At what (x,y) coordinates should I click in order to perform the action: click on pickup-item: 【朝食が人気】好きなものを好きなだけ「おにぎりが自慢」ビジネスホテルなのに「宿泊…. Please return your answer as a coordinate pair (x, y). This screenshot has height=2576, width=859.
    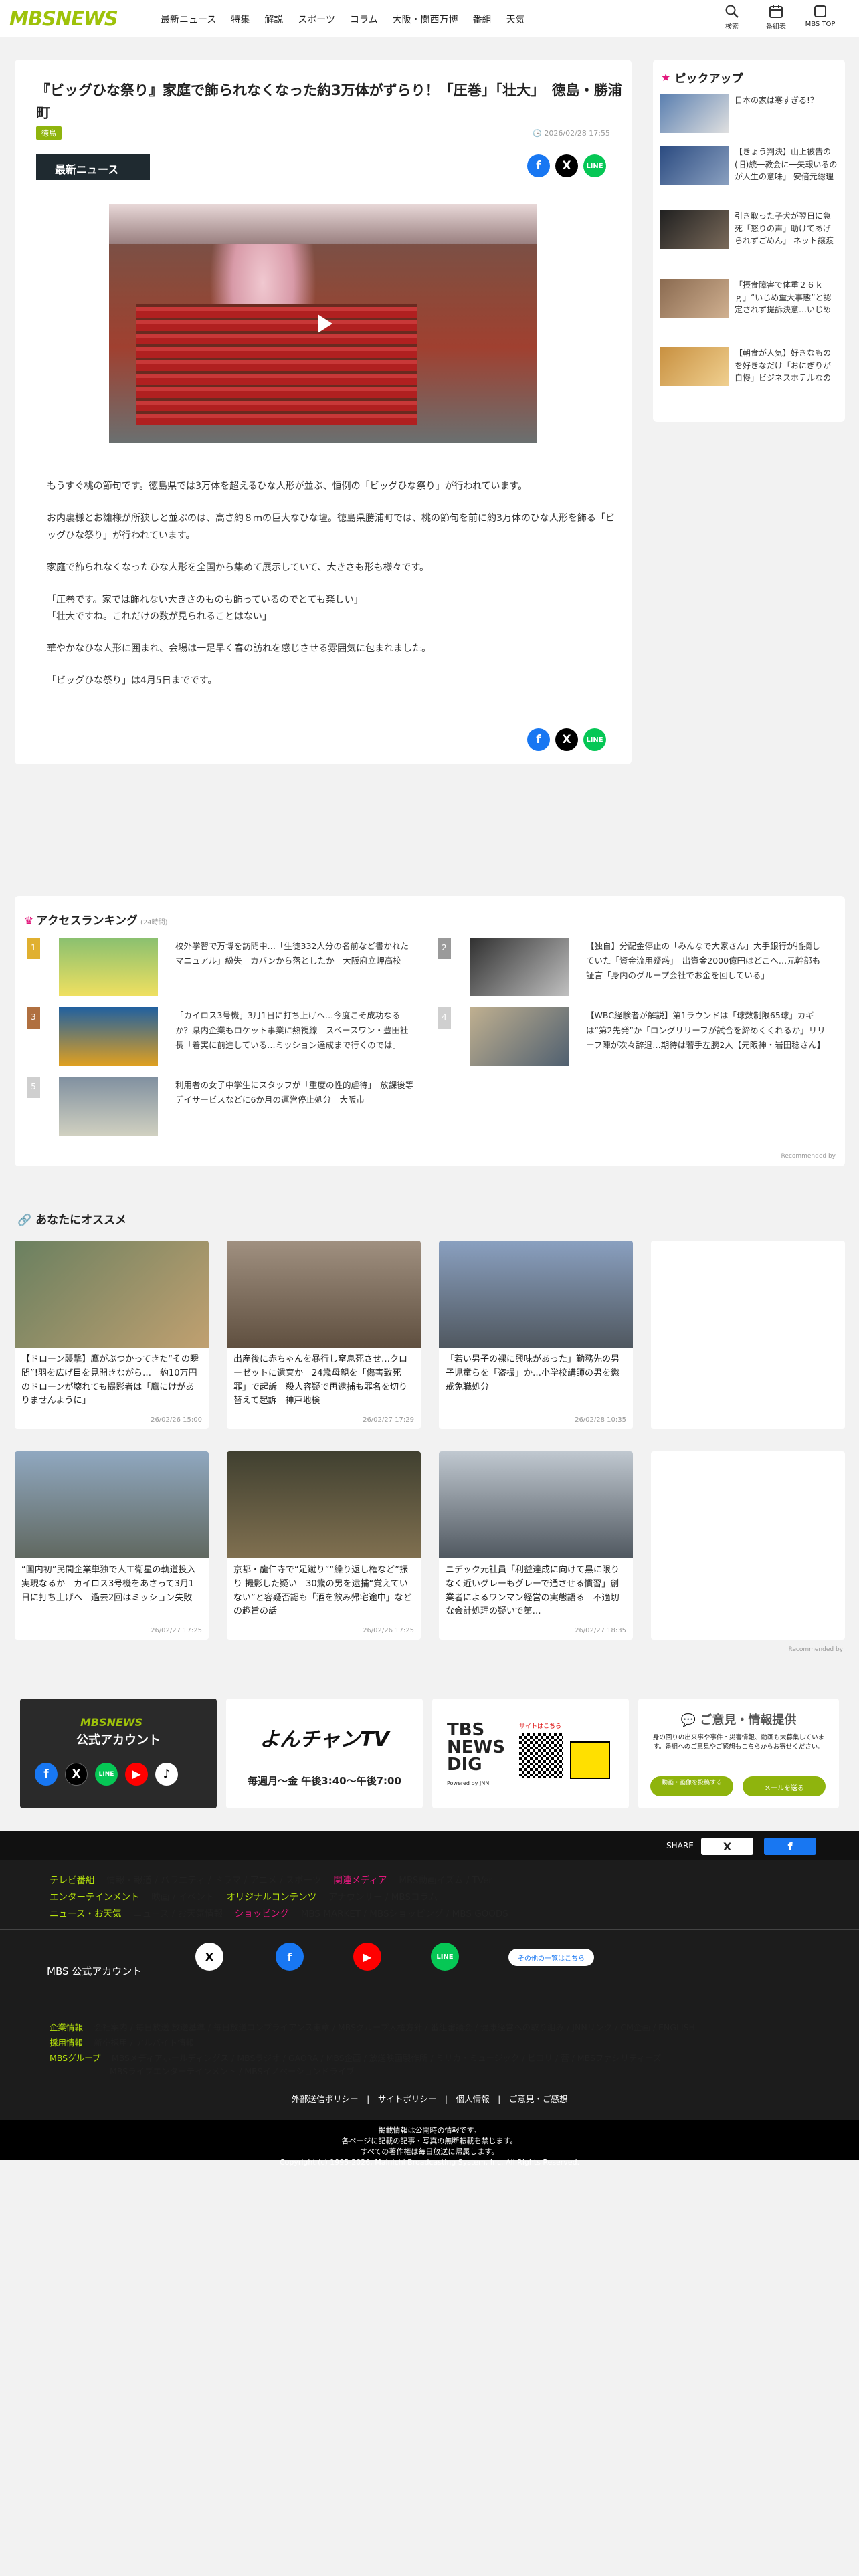
    Looking at the image, I should click on (749, 366).